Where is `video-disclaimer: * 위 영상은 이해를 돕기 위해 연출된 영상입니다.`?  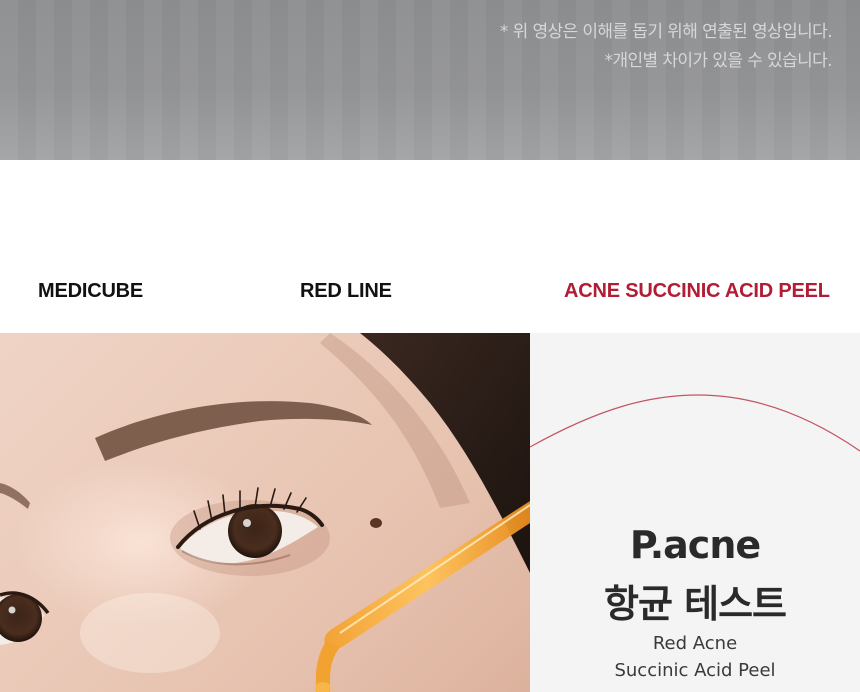
video-disclaimer: * 위 영상은 이해를 돕기 위해 연출된 영상입니다. is located at coordinates (666, 32).